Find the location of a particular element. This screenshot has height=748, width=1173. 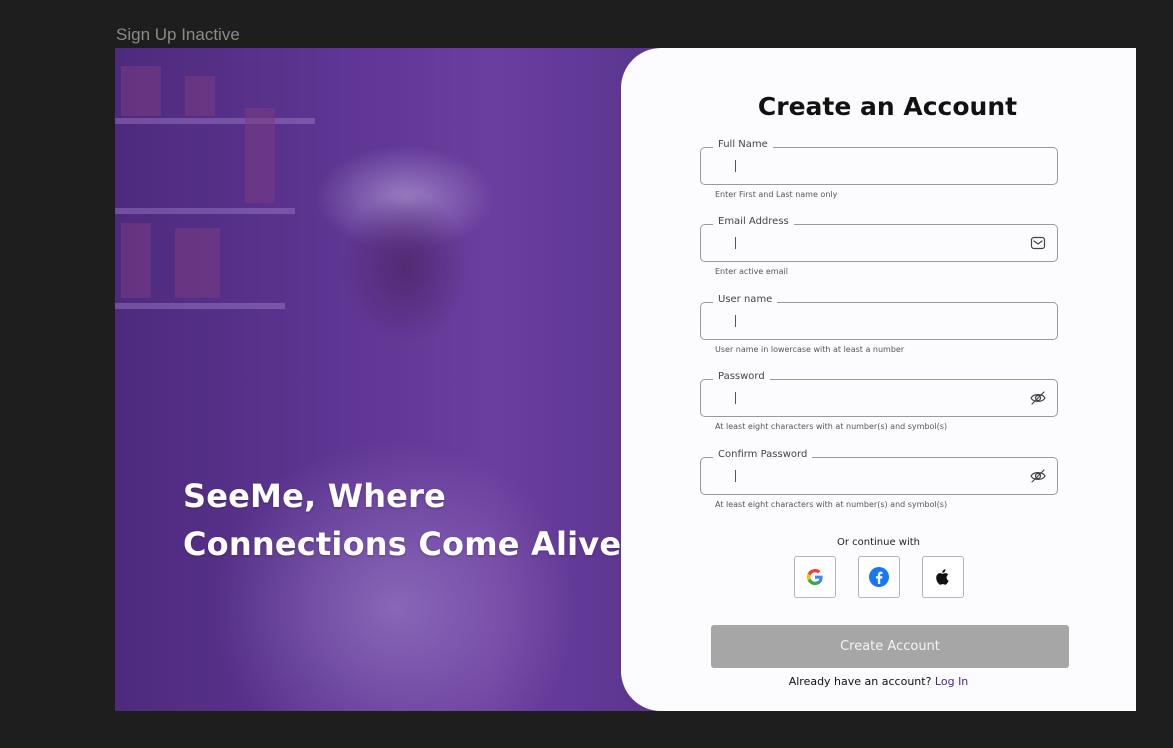

frame-label: Sign Up Inactive is located at coordinates (178, 34).